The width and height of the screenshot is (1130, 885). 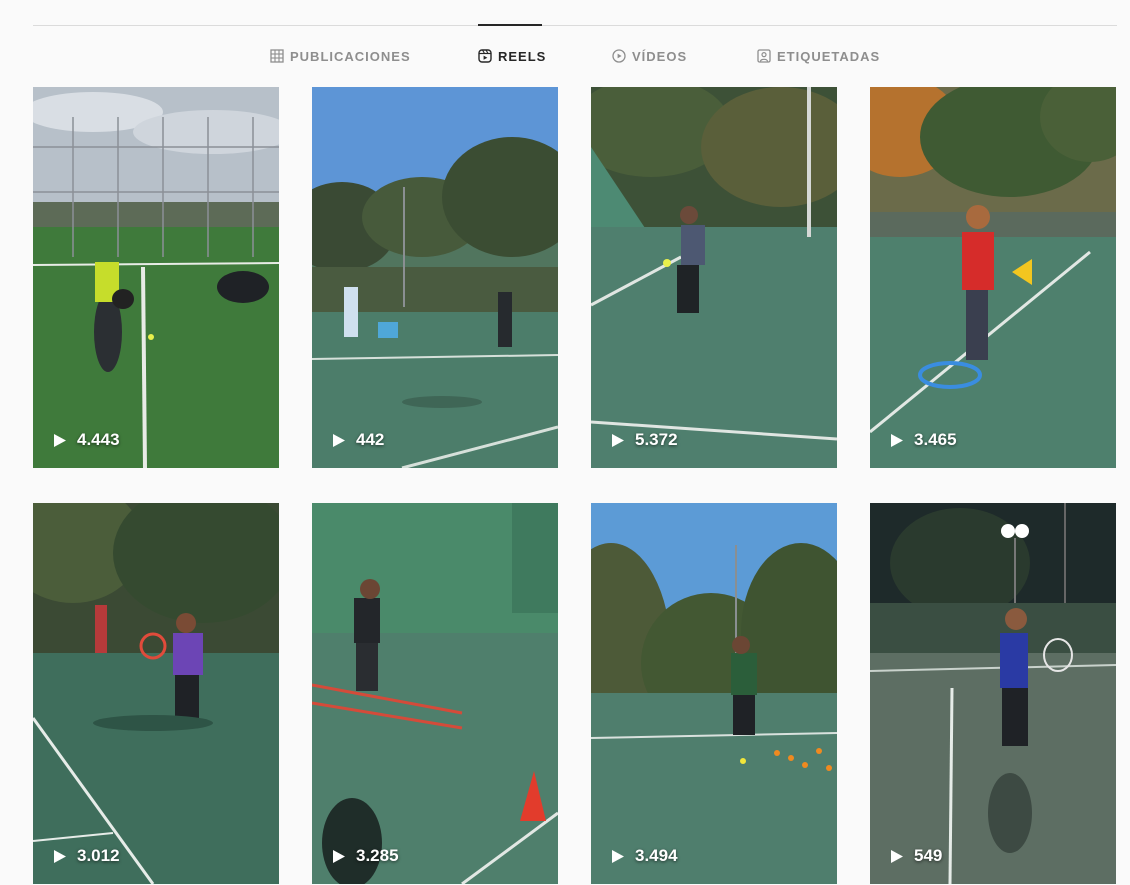 I want to click on reel-thumbnail: 4.443, so click(x=156, y=277).